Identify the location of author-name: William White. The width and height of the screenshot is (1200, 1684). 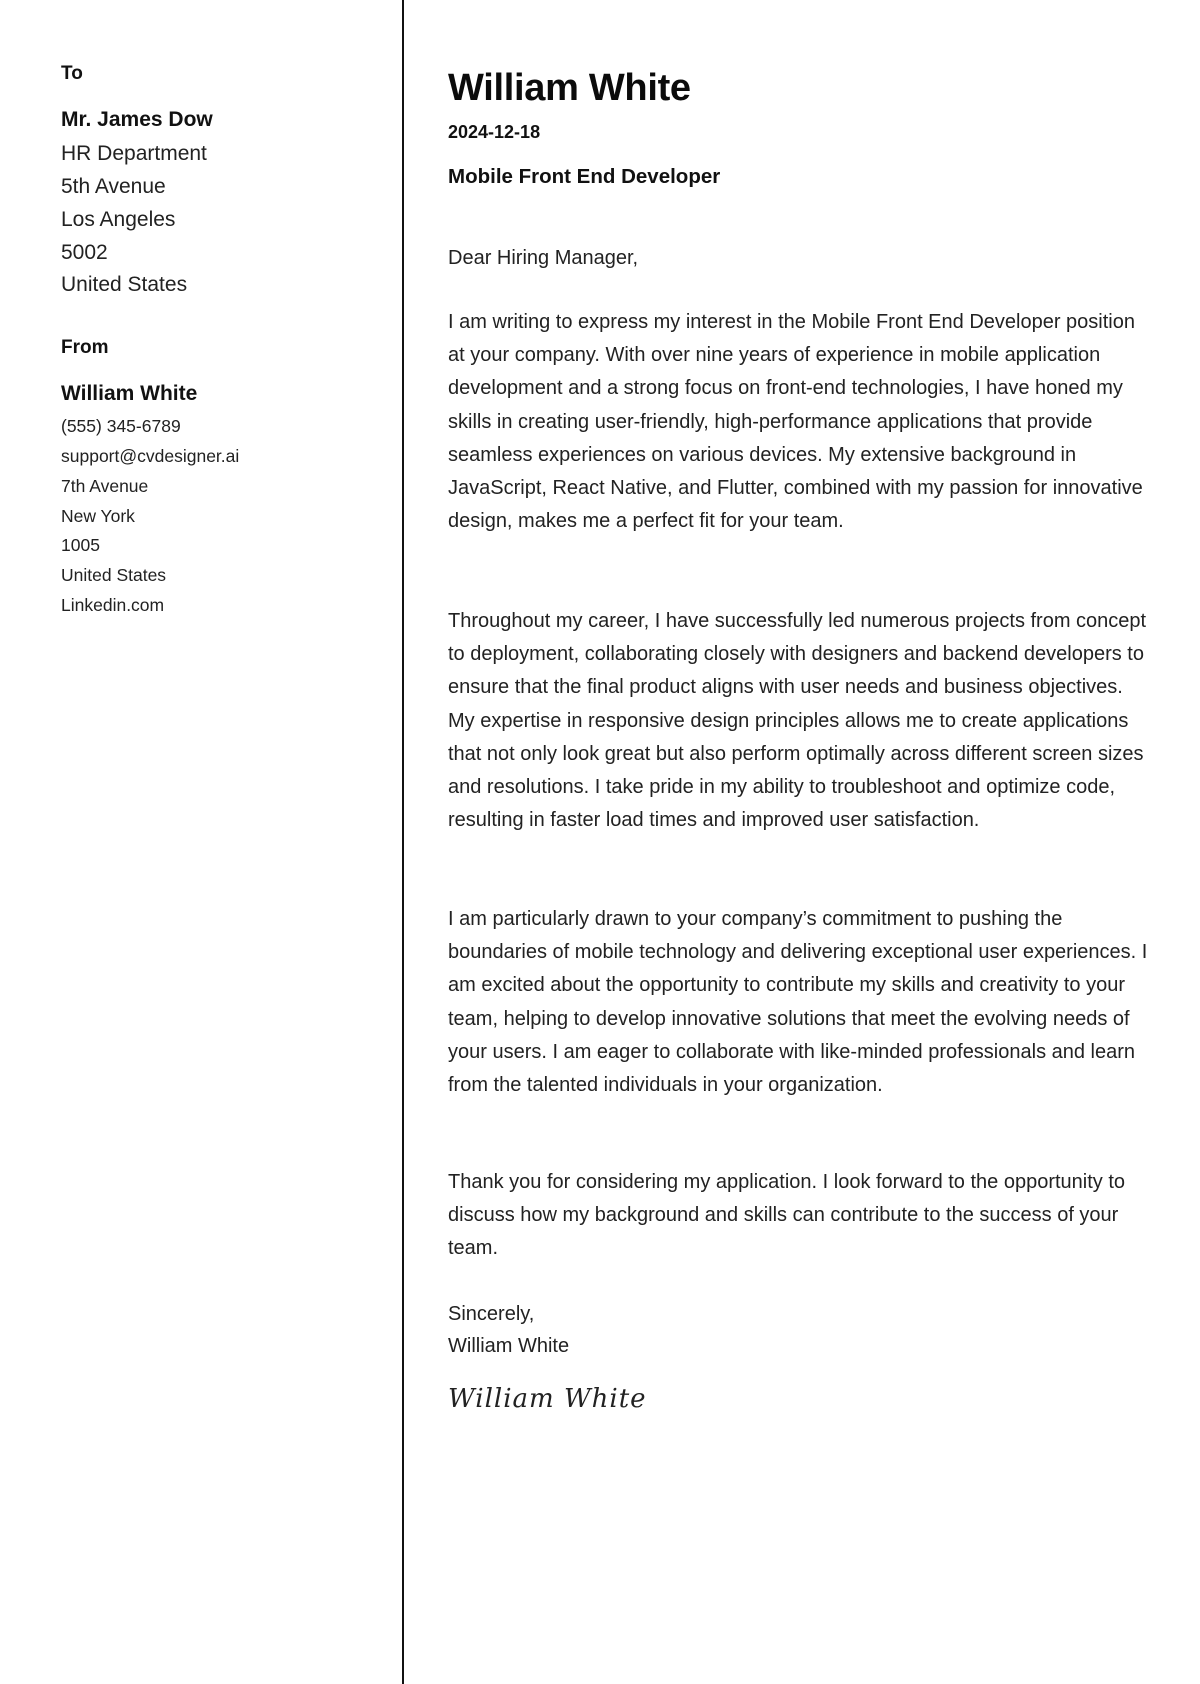
(569, 88).